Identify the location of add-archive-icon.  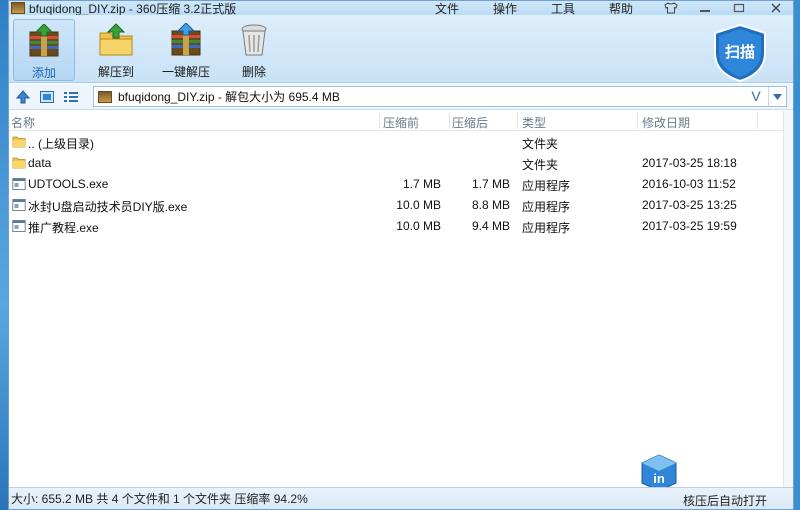
(44, 40).